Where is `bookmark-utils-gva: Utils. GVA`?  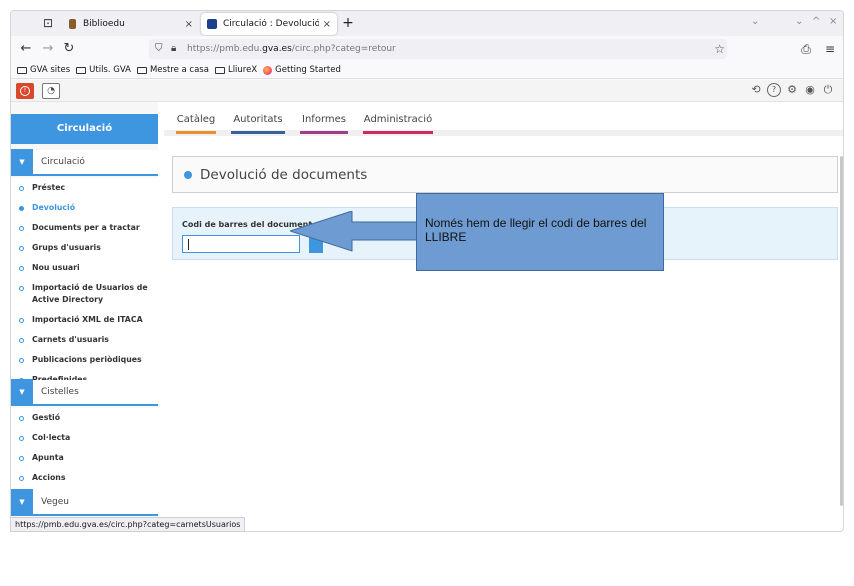
bookmark-utils-gva: Utils. GVA is located at coordinates (103, 70).